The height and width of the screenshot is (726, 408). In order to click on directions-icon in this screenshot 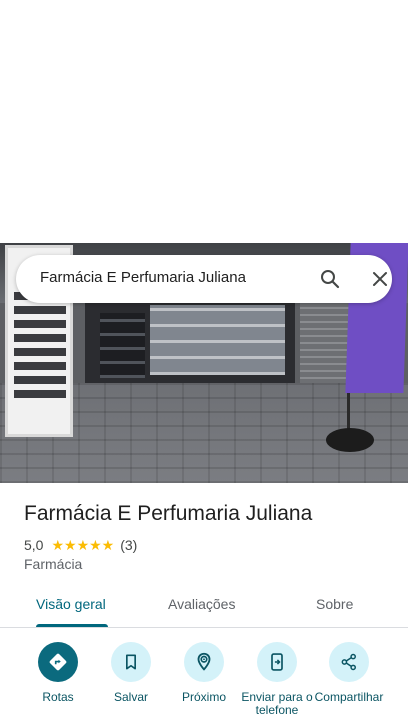, I will do `click(58, 662)`.